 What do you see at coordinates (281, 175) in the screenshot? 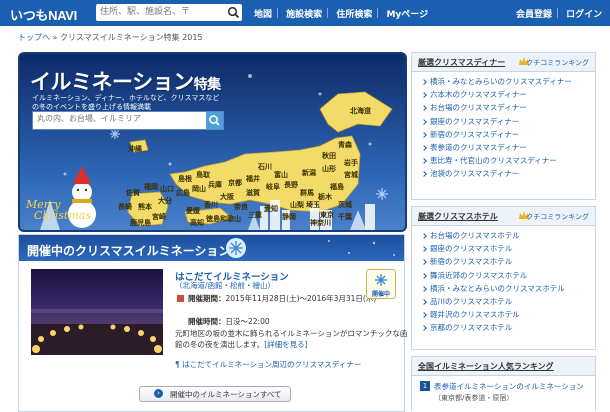
I see `pref-toyama: 富山` at bounding box center [281, 175].